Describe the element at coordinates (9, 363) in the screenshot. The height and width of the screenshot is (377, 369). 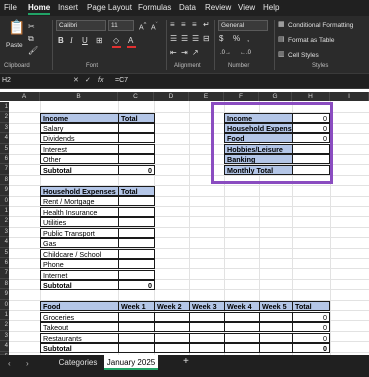
I see `scroll-tabs-left-icon: ‹` at that location.